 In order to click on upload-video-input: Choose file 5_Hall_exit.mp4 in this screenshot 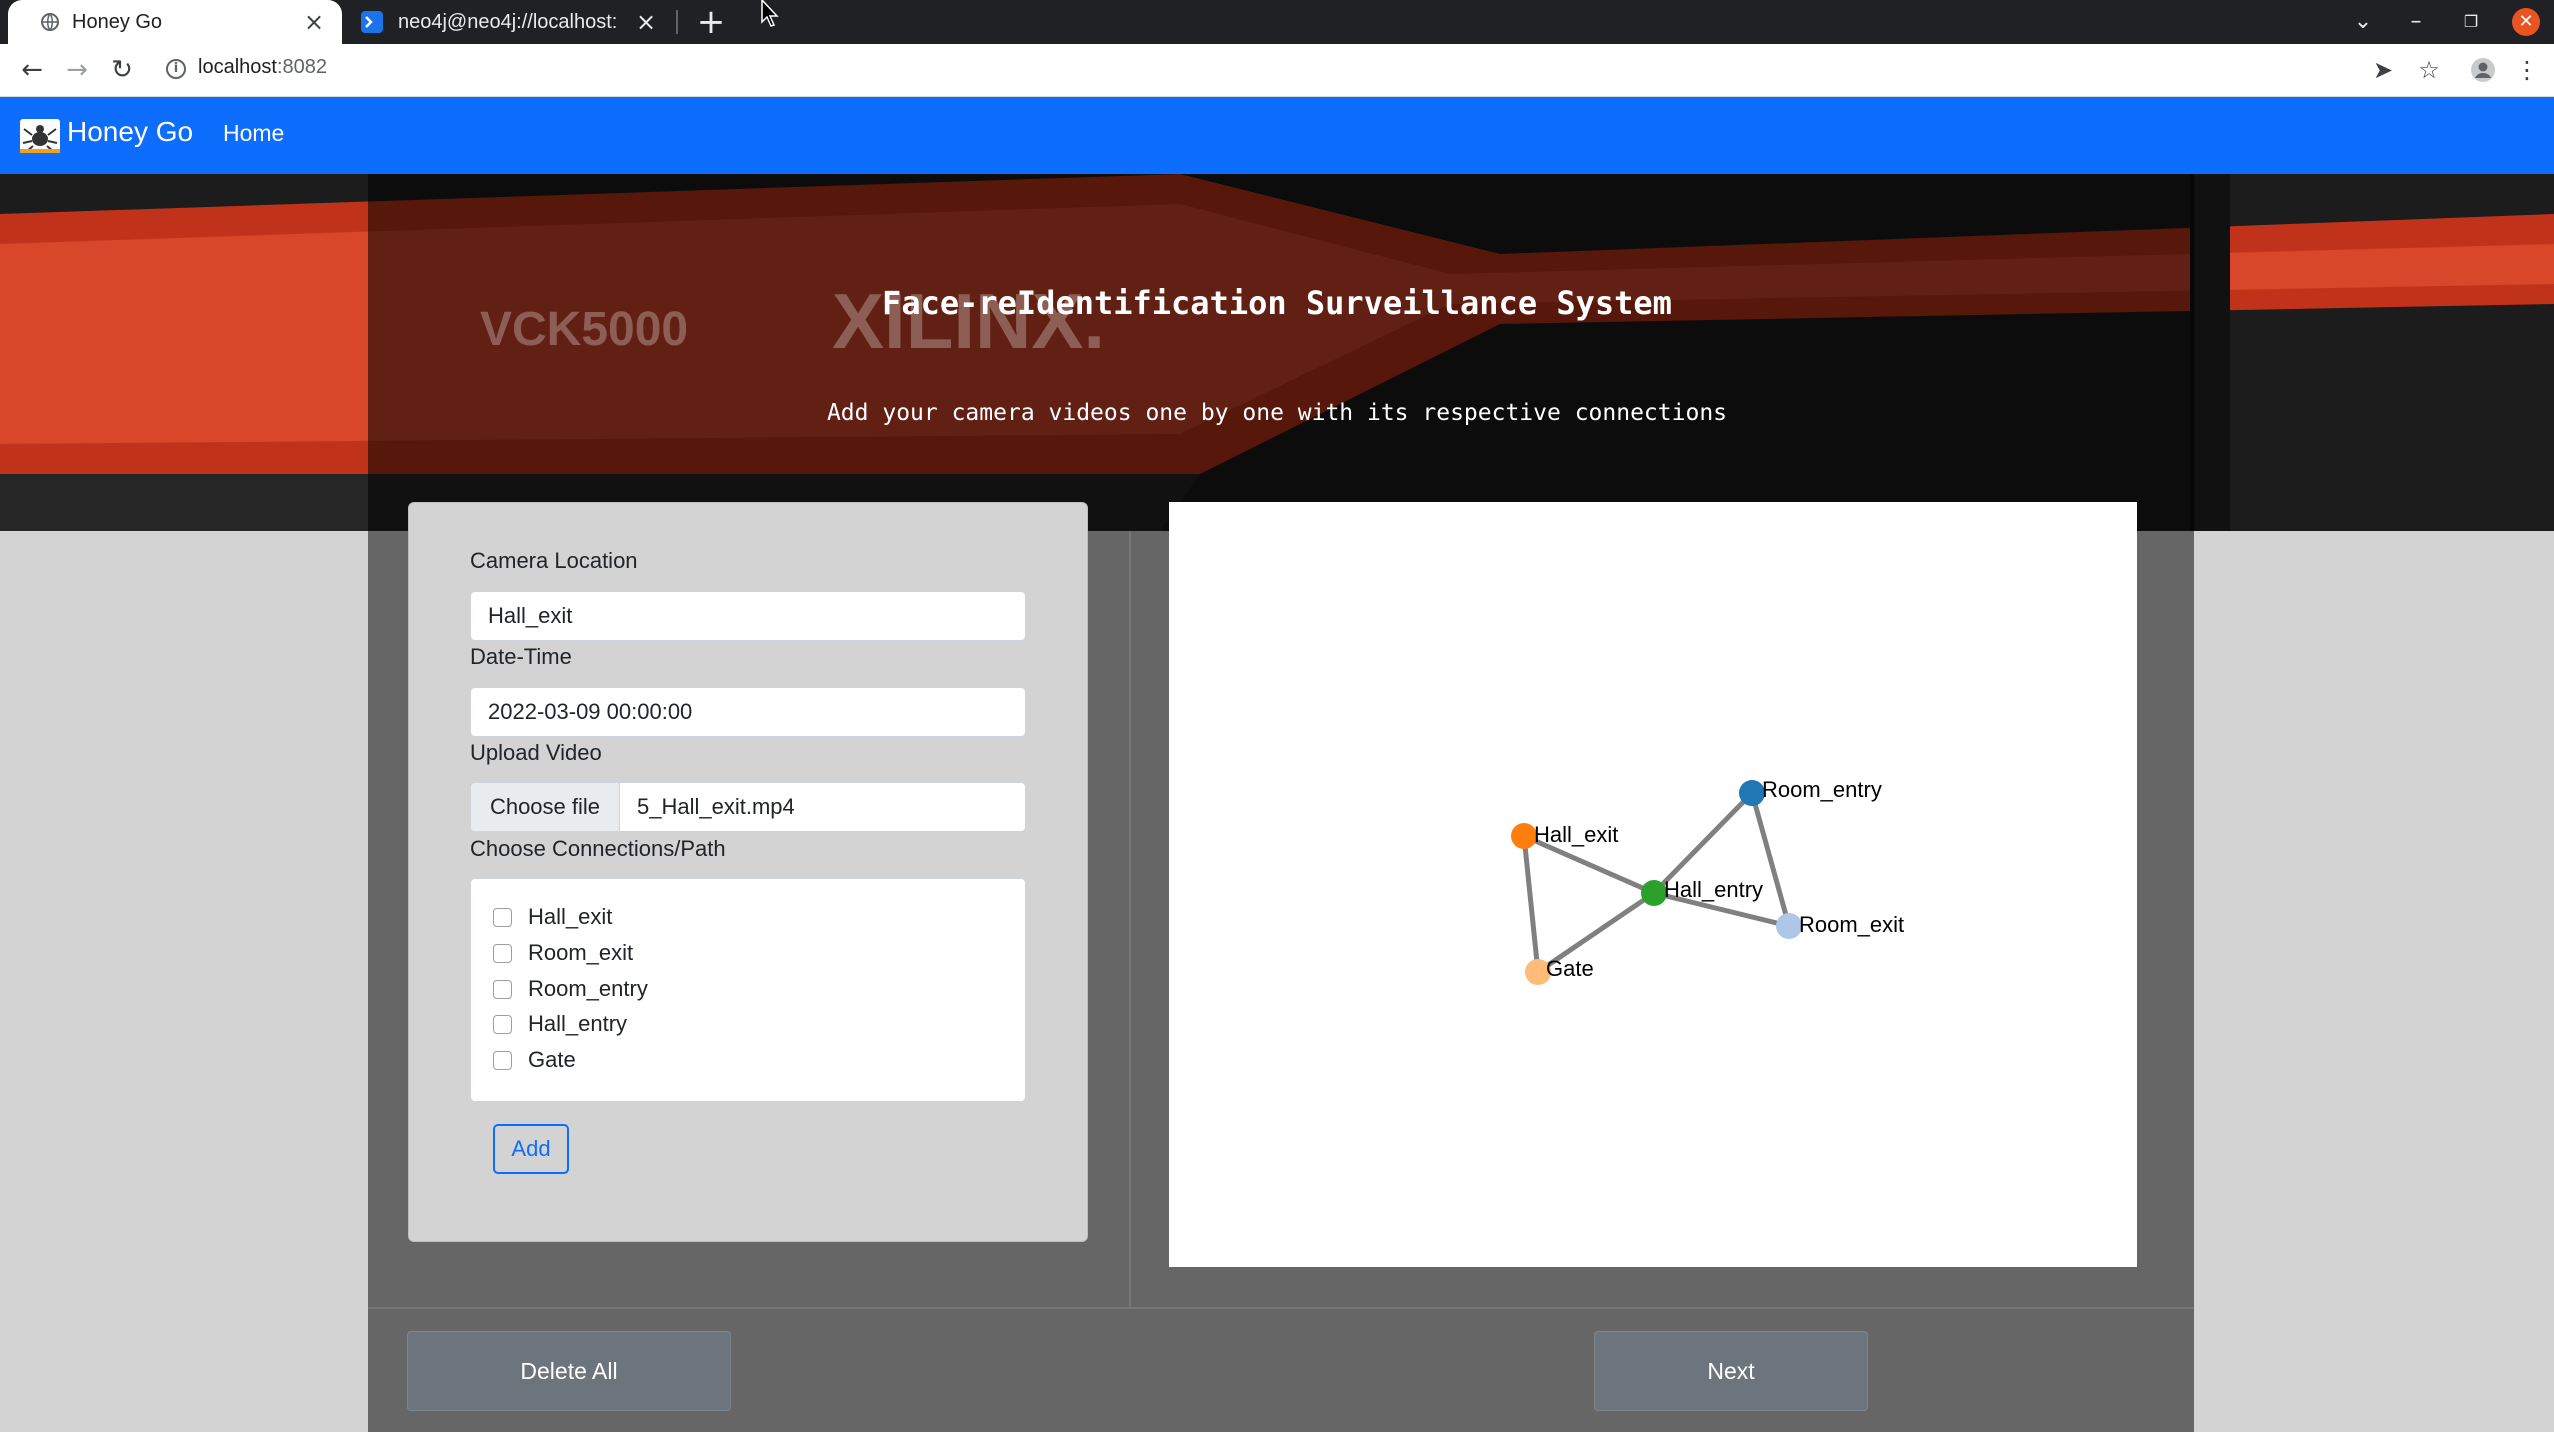, I will do `click(748, 807)`.